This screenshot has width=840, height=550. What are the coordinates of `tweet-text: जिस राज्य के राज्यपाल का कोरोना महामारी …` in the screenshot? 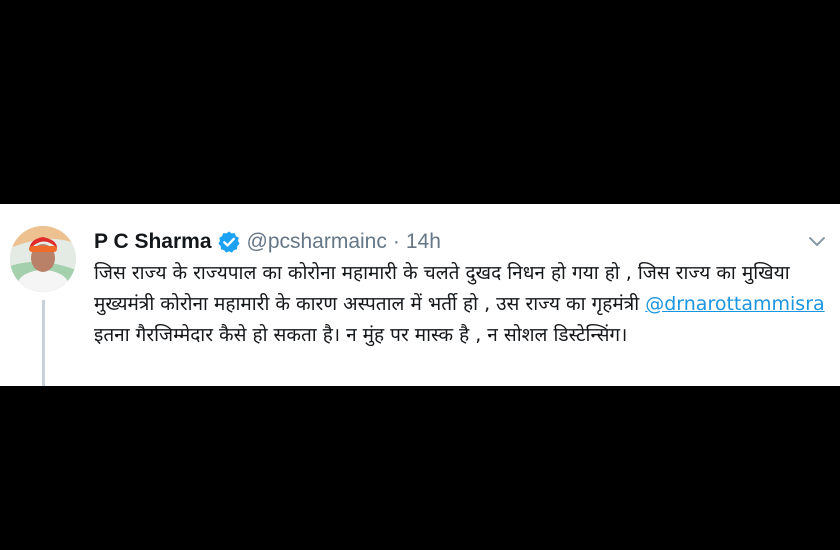 It's located at (460, 304).